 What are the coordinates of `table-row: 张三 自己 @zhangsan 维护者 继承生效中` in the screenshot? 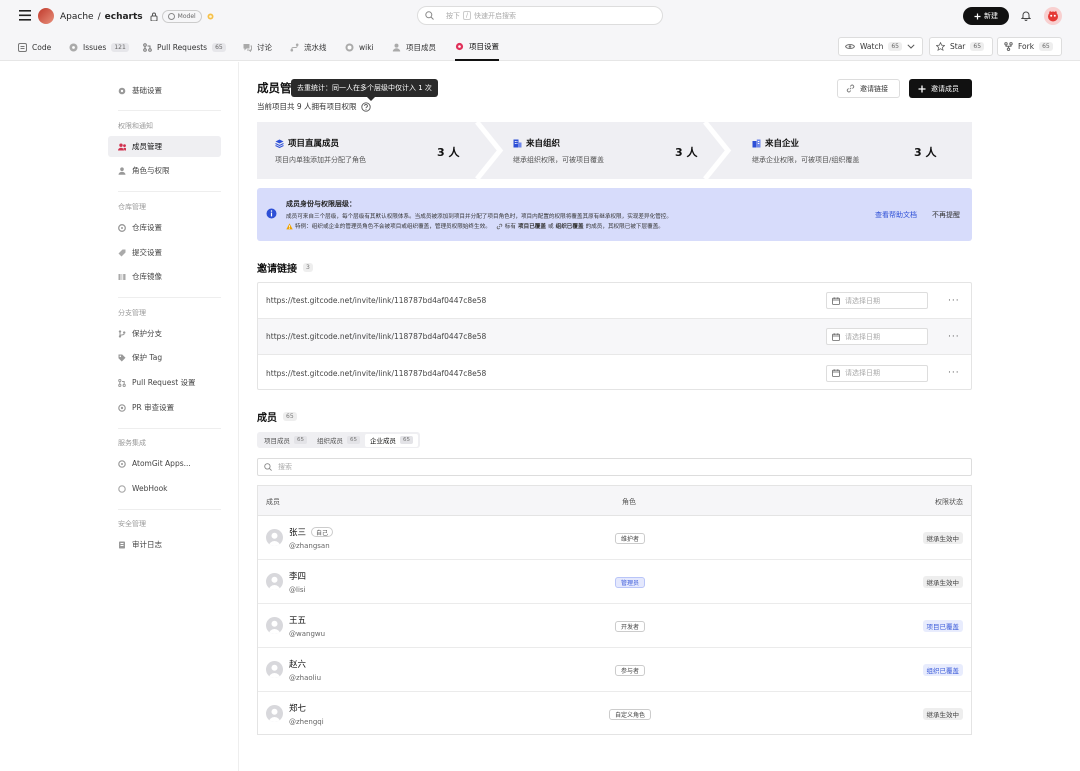 It's located at (614, 538).